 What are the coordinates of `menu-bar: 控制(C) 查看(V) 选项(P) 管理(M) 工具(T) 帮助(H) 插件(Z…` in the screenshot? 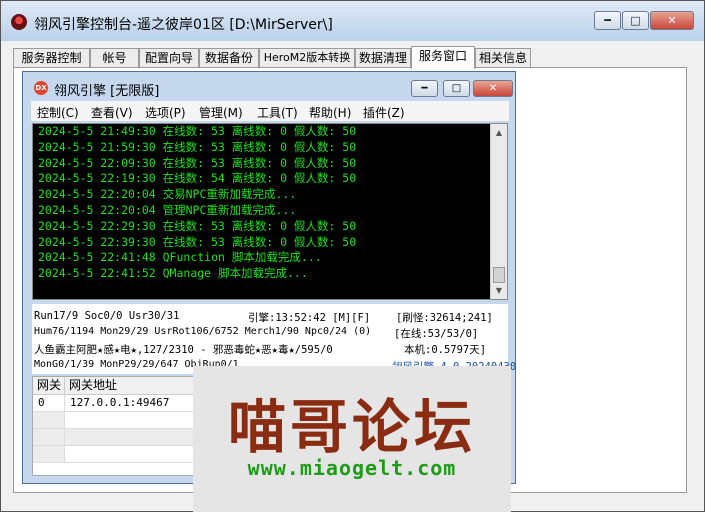 It's located at (270, 111).